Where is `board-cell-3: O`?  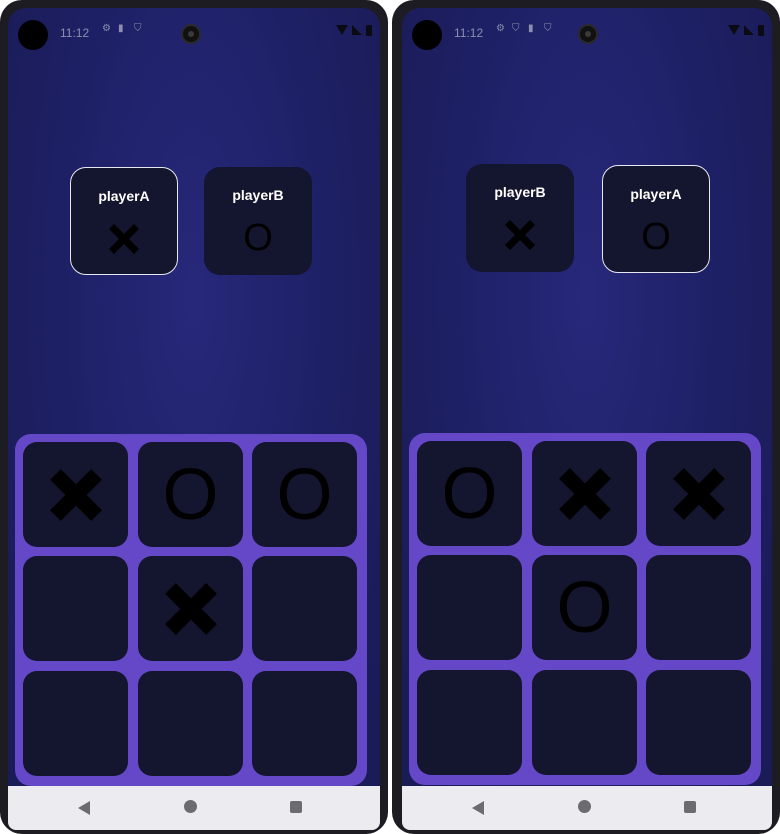
board-cell-3: O is located at coordinates (304, 494).